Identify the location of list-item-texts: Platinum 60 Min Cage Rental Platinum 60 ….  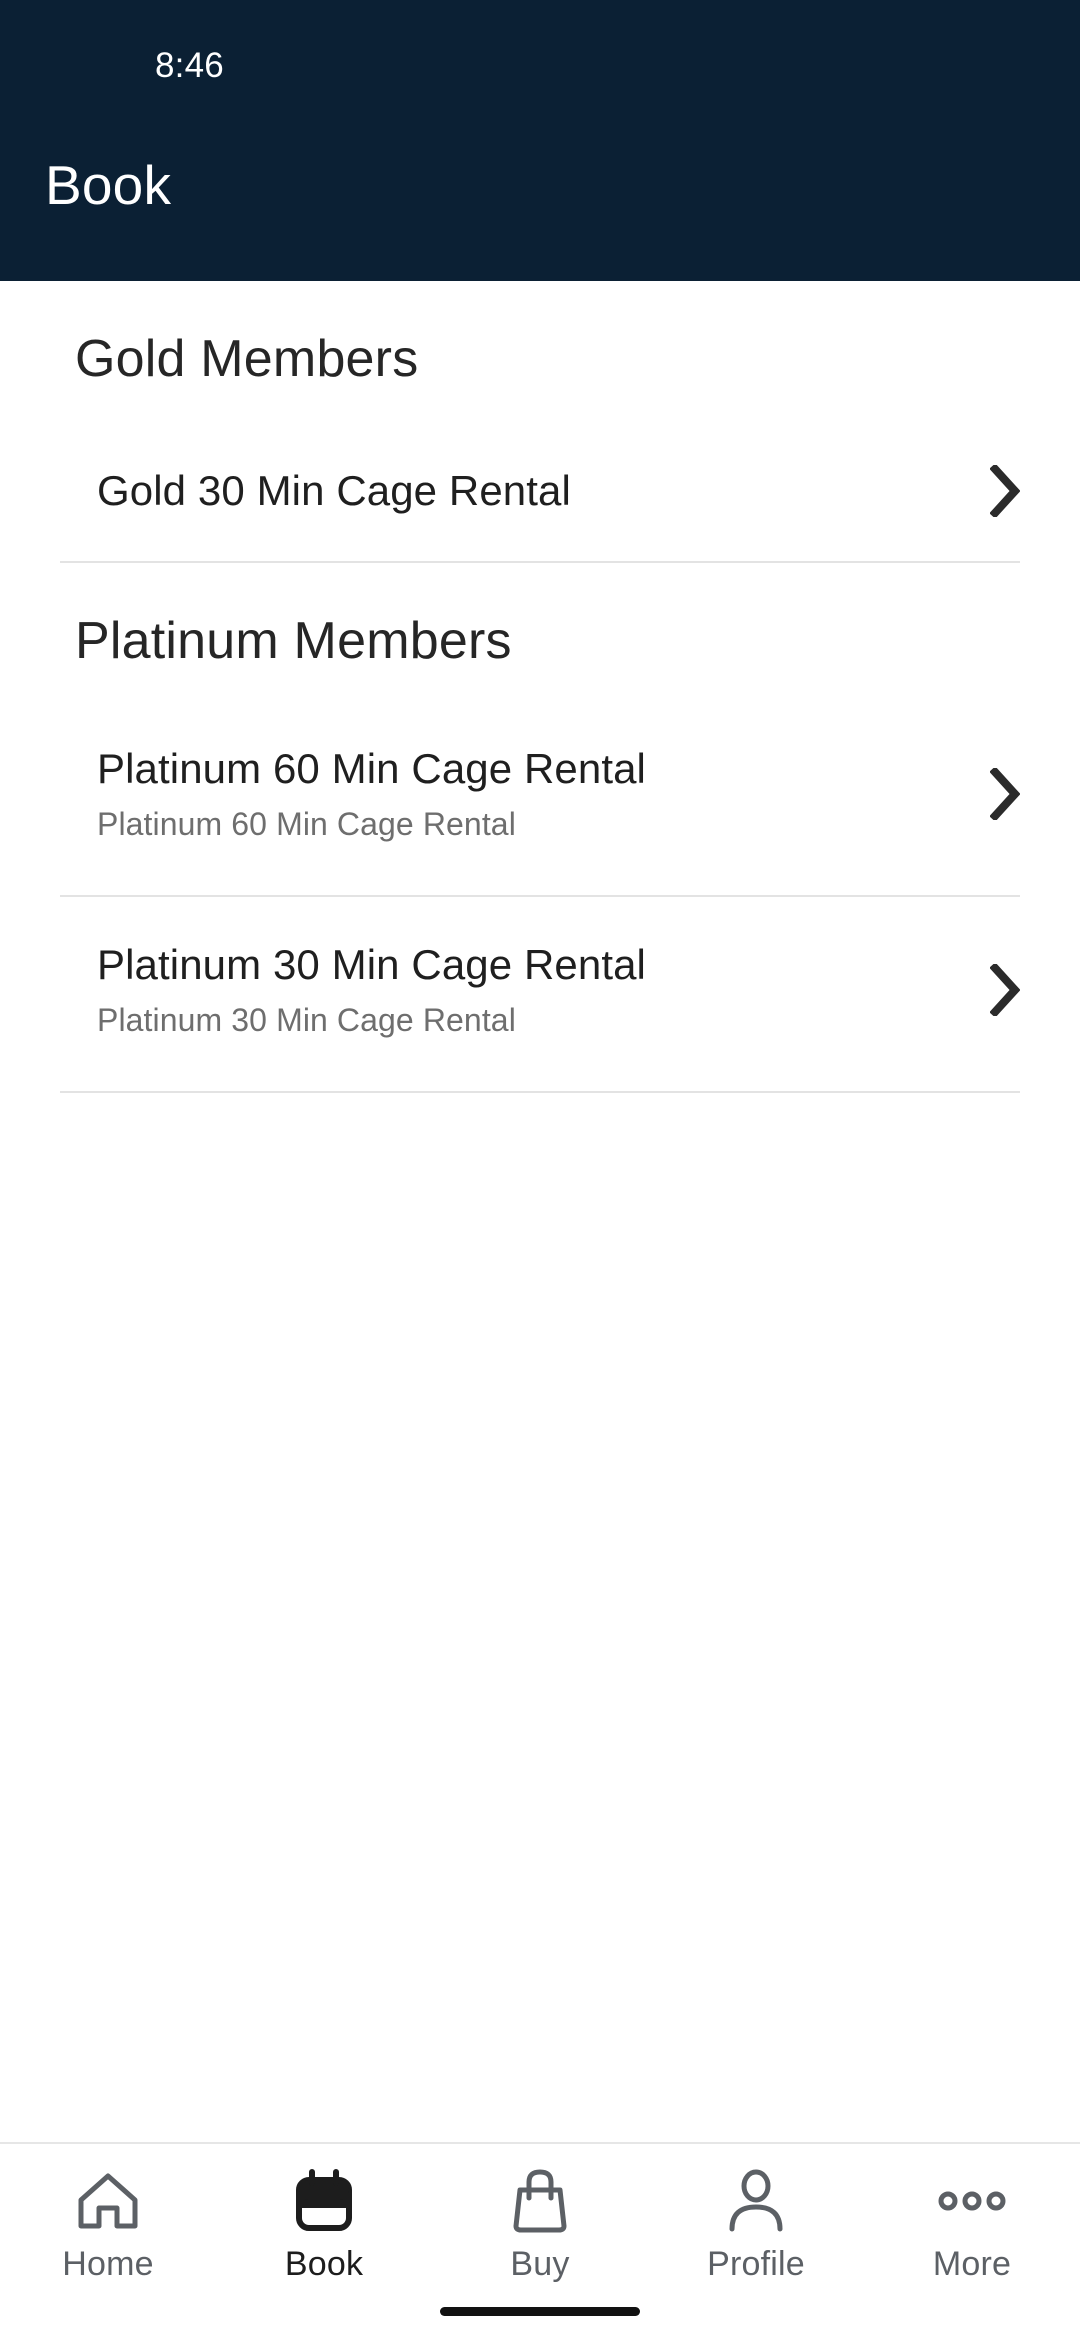
(539, 794).